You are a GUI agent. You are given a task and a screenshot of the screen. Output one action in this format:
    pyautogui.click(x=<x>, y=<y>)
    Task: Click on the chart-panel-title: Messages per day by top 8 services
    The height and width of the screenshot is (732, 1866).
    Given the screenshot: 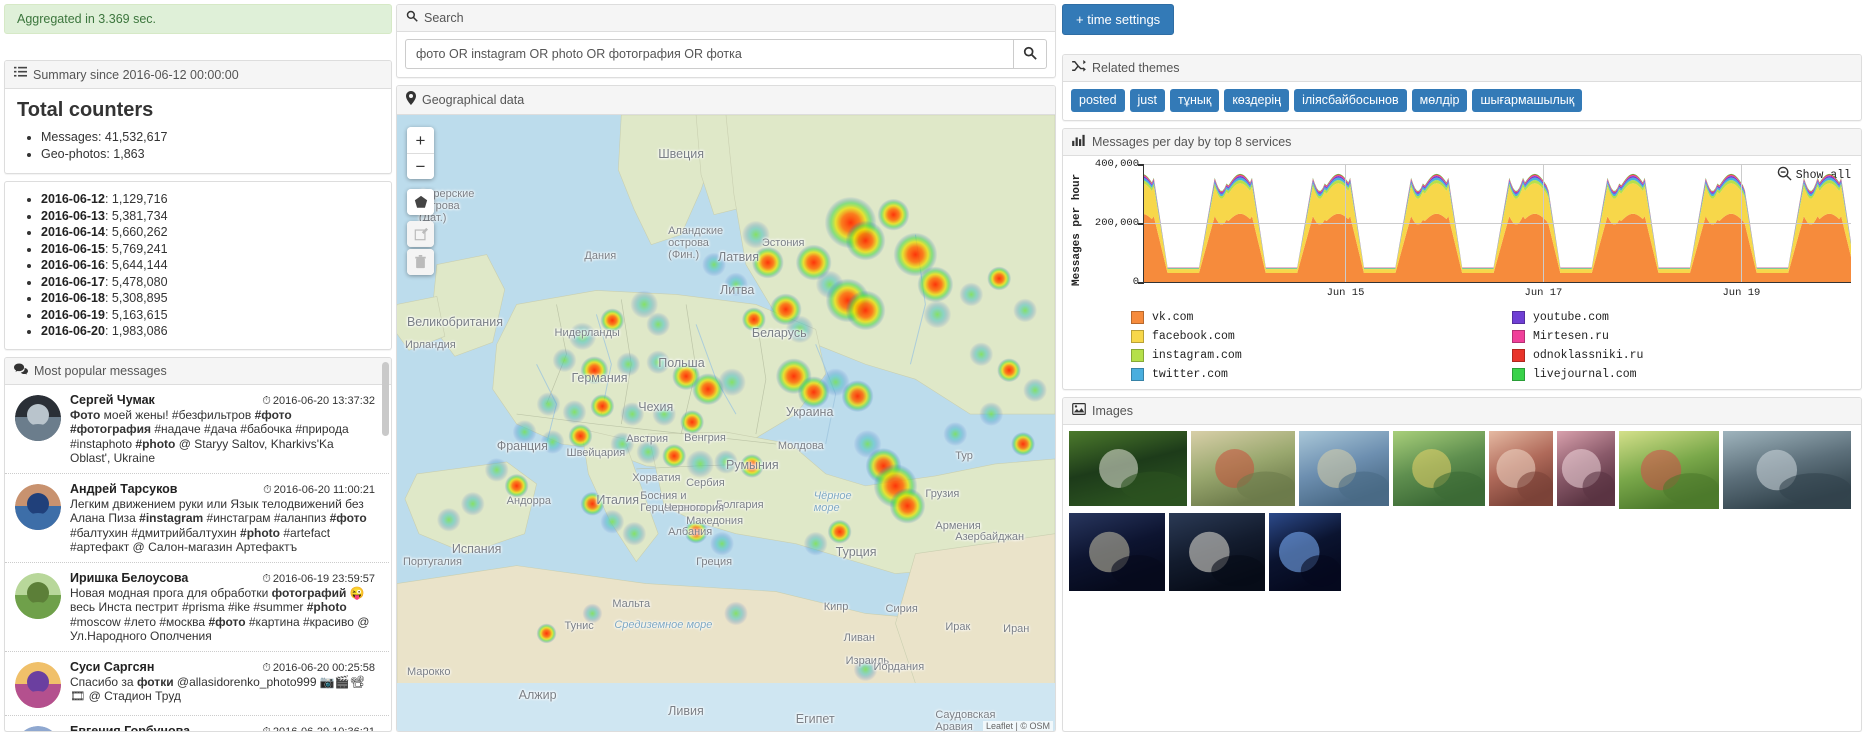 What is the action you would take?
    pyautogui.click(x=1192, y=142)
    